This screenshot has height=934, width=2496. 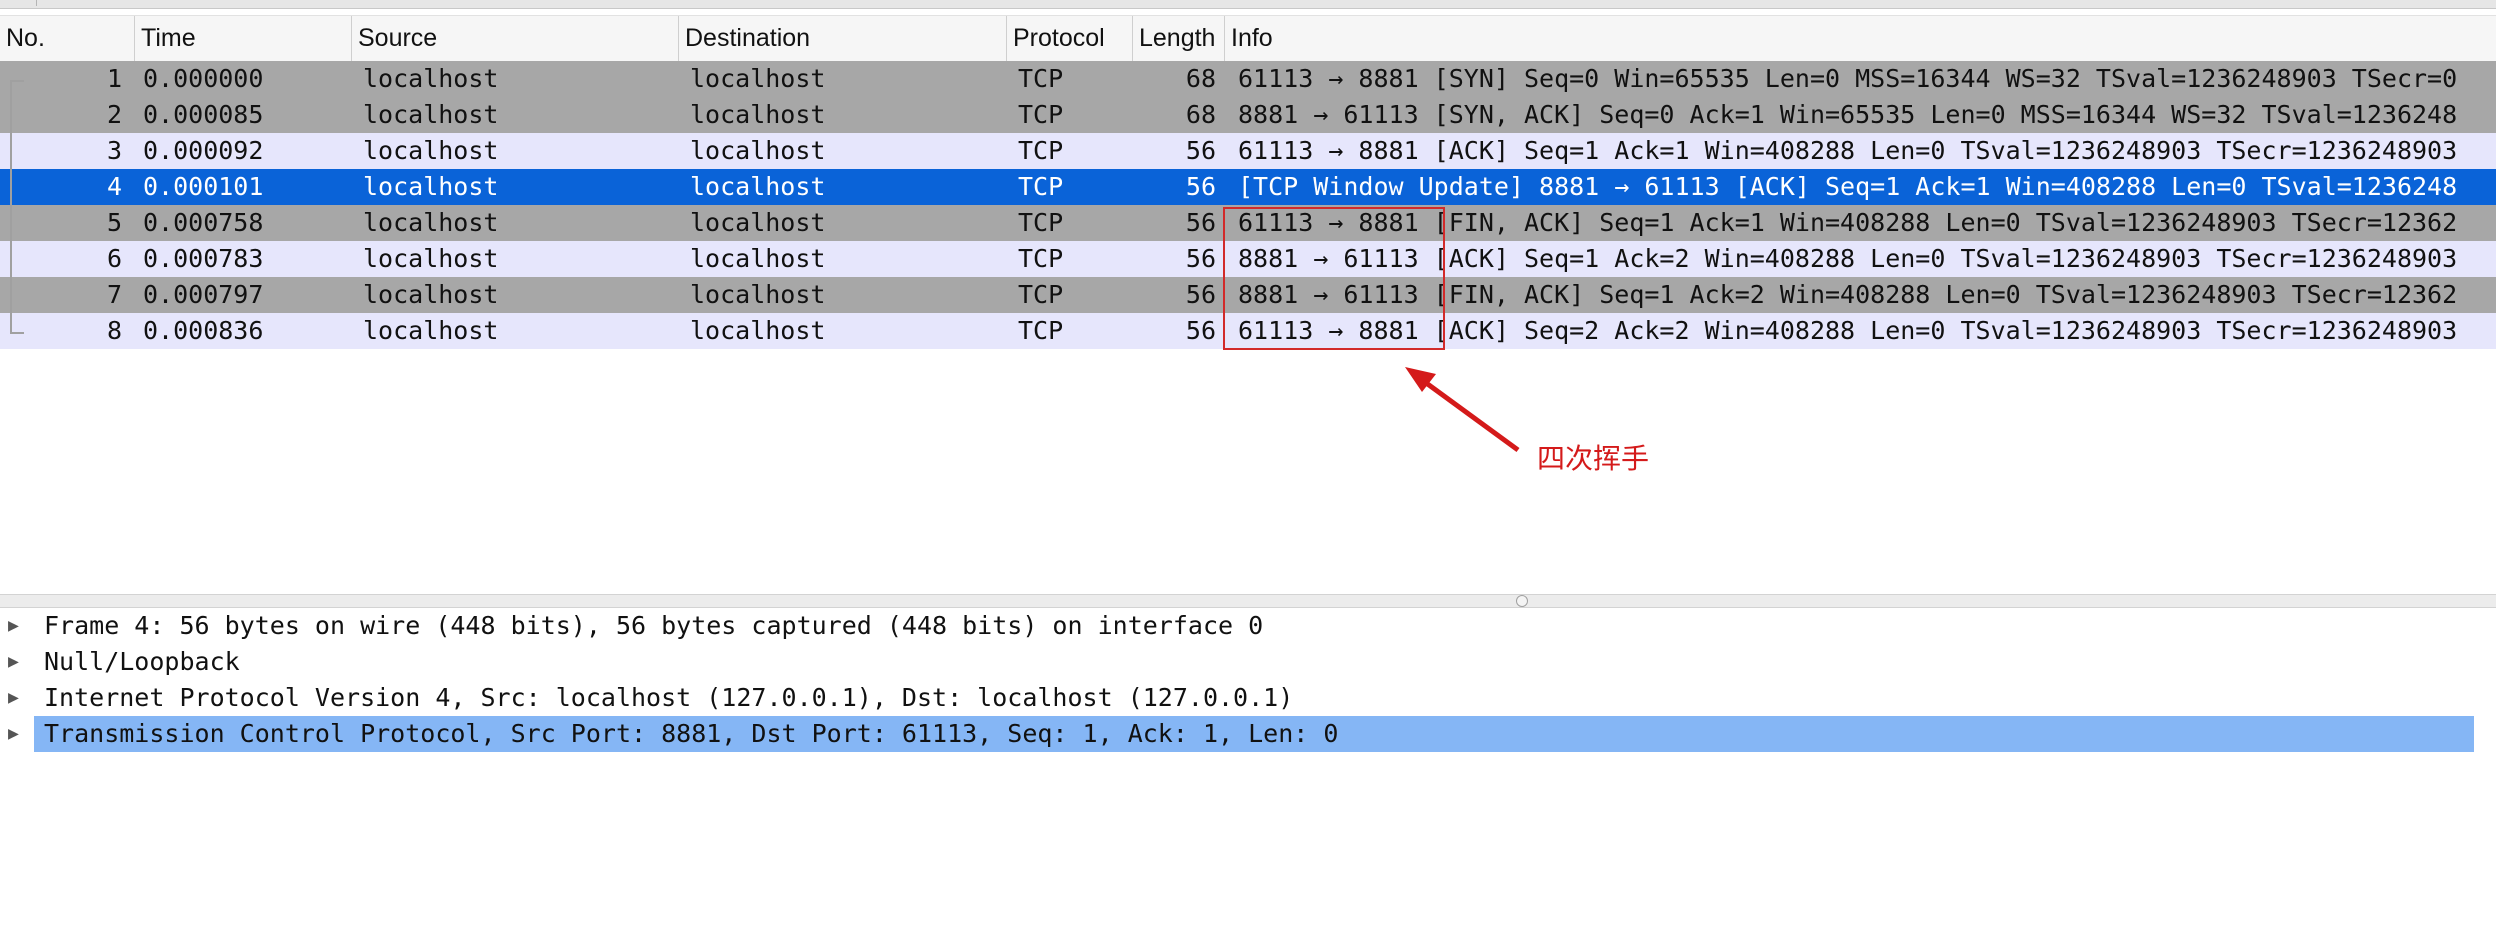 I want to click on column-header-source: Source, so click(x=515, y=38).